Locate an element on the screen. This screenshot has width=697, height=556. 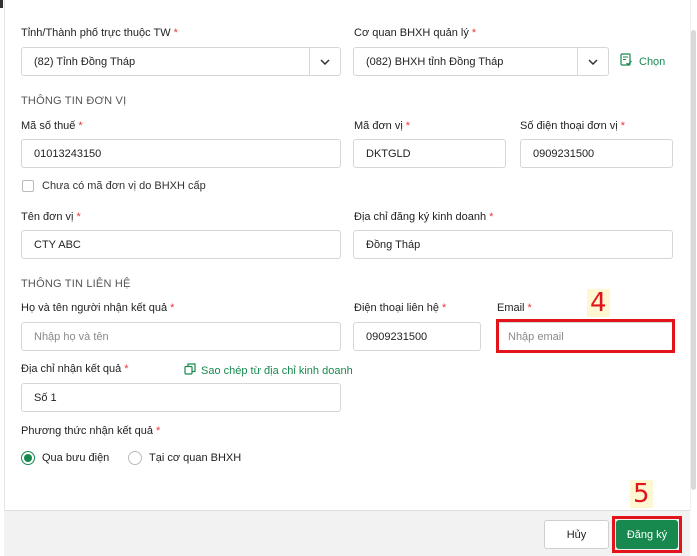
unit-name-label: Tên đơn vị * is located at coordinates (51, 217).